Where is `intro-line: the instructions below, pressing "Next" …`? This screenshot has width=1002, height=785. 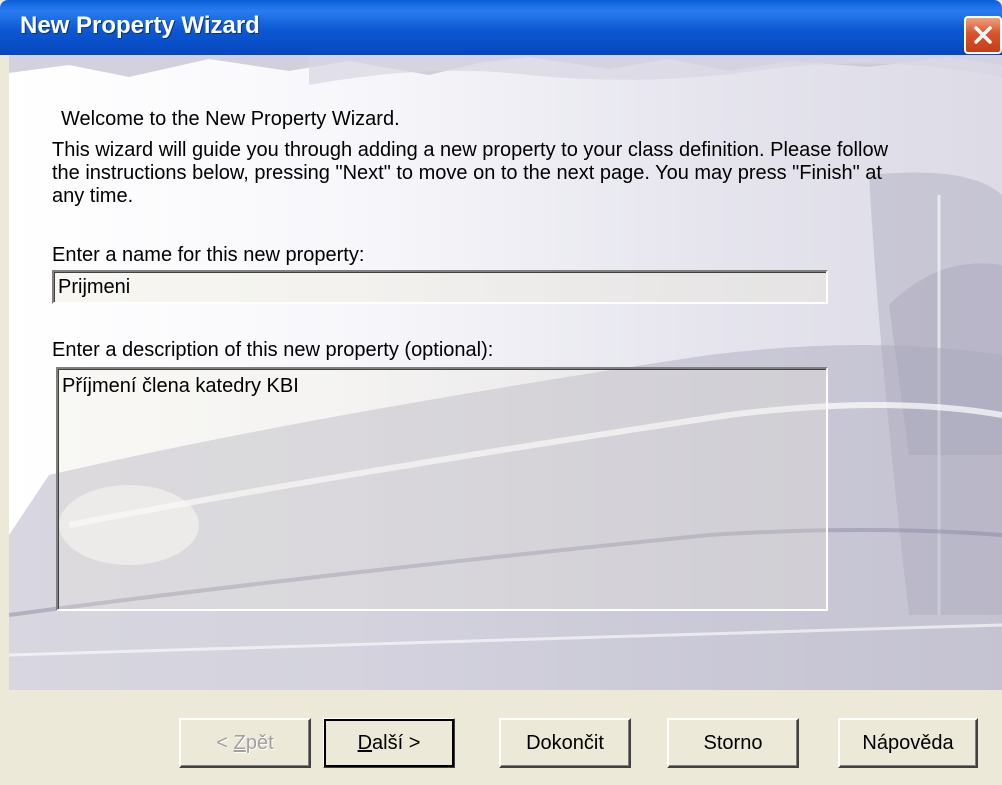 intro-line: the instructions below, pressing "Next" … is located at coordinates (467, 173).